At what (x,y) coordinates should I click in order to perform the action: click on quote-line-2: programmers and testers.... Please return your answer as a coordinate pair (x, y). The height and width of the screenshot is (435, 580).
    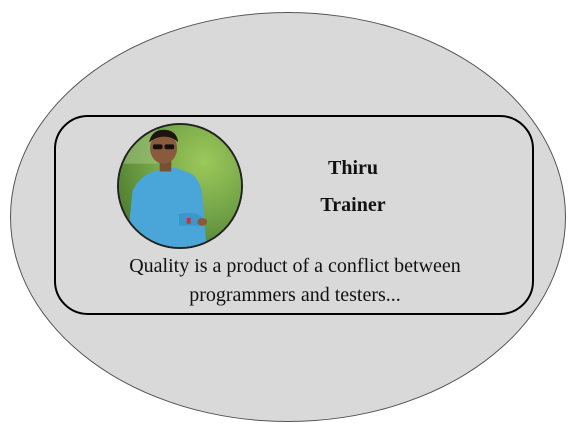
    Looking at the image, I should click on (295, 295).